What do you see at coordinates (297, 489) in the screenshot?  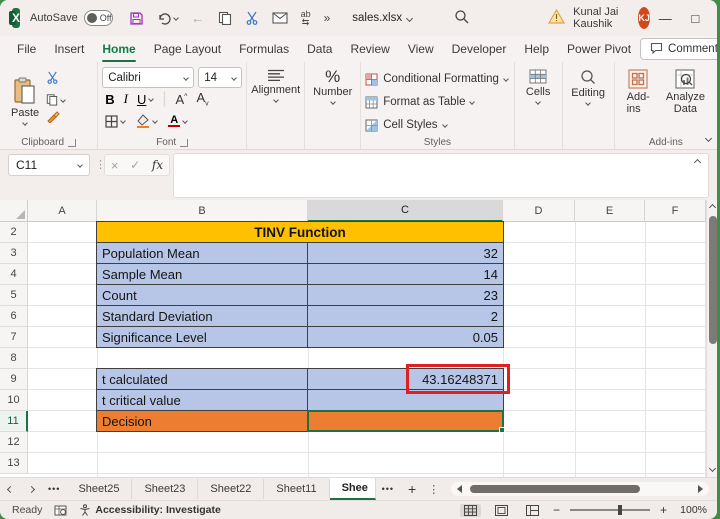 I see `sheet-tab-sheet11: Sheet11` at bounding box center [297, 489].